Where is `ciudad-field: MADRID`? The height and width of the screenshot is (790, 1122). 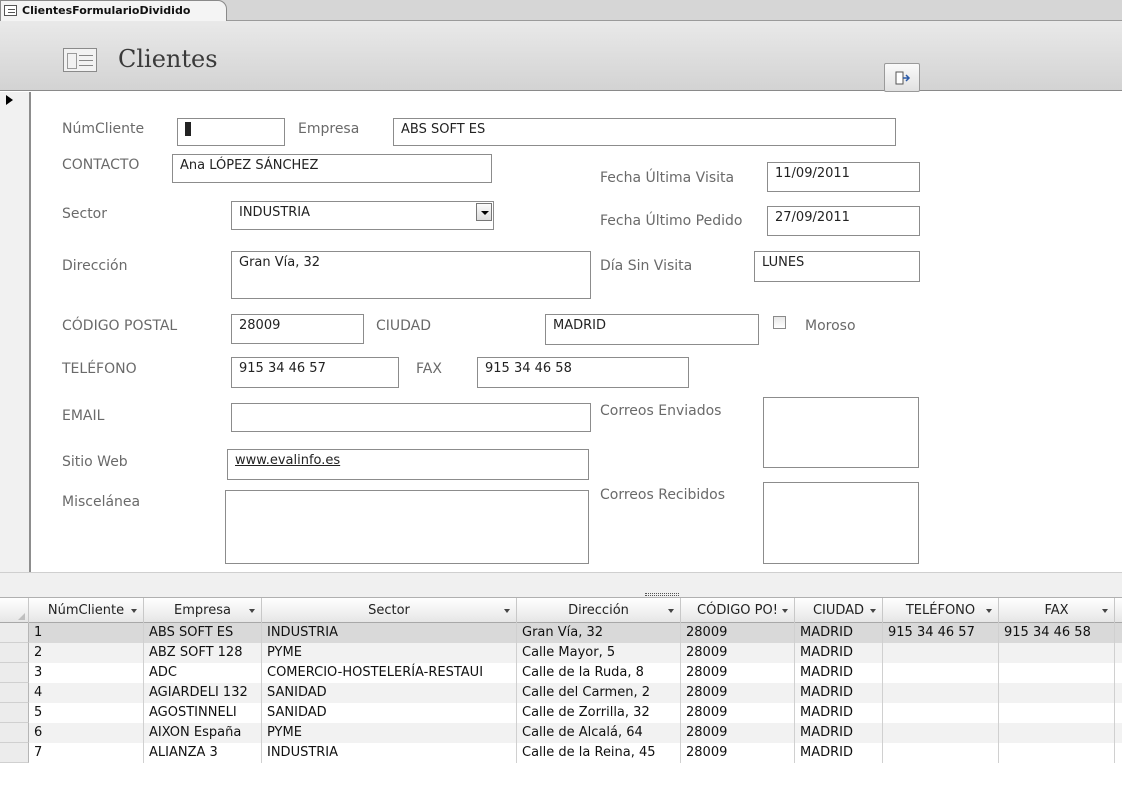
ciudad-field: MADRID is located at coordinates (652, 329).